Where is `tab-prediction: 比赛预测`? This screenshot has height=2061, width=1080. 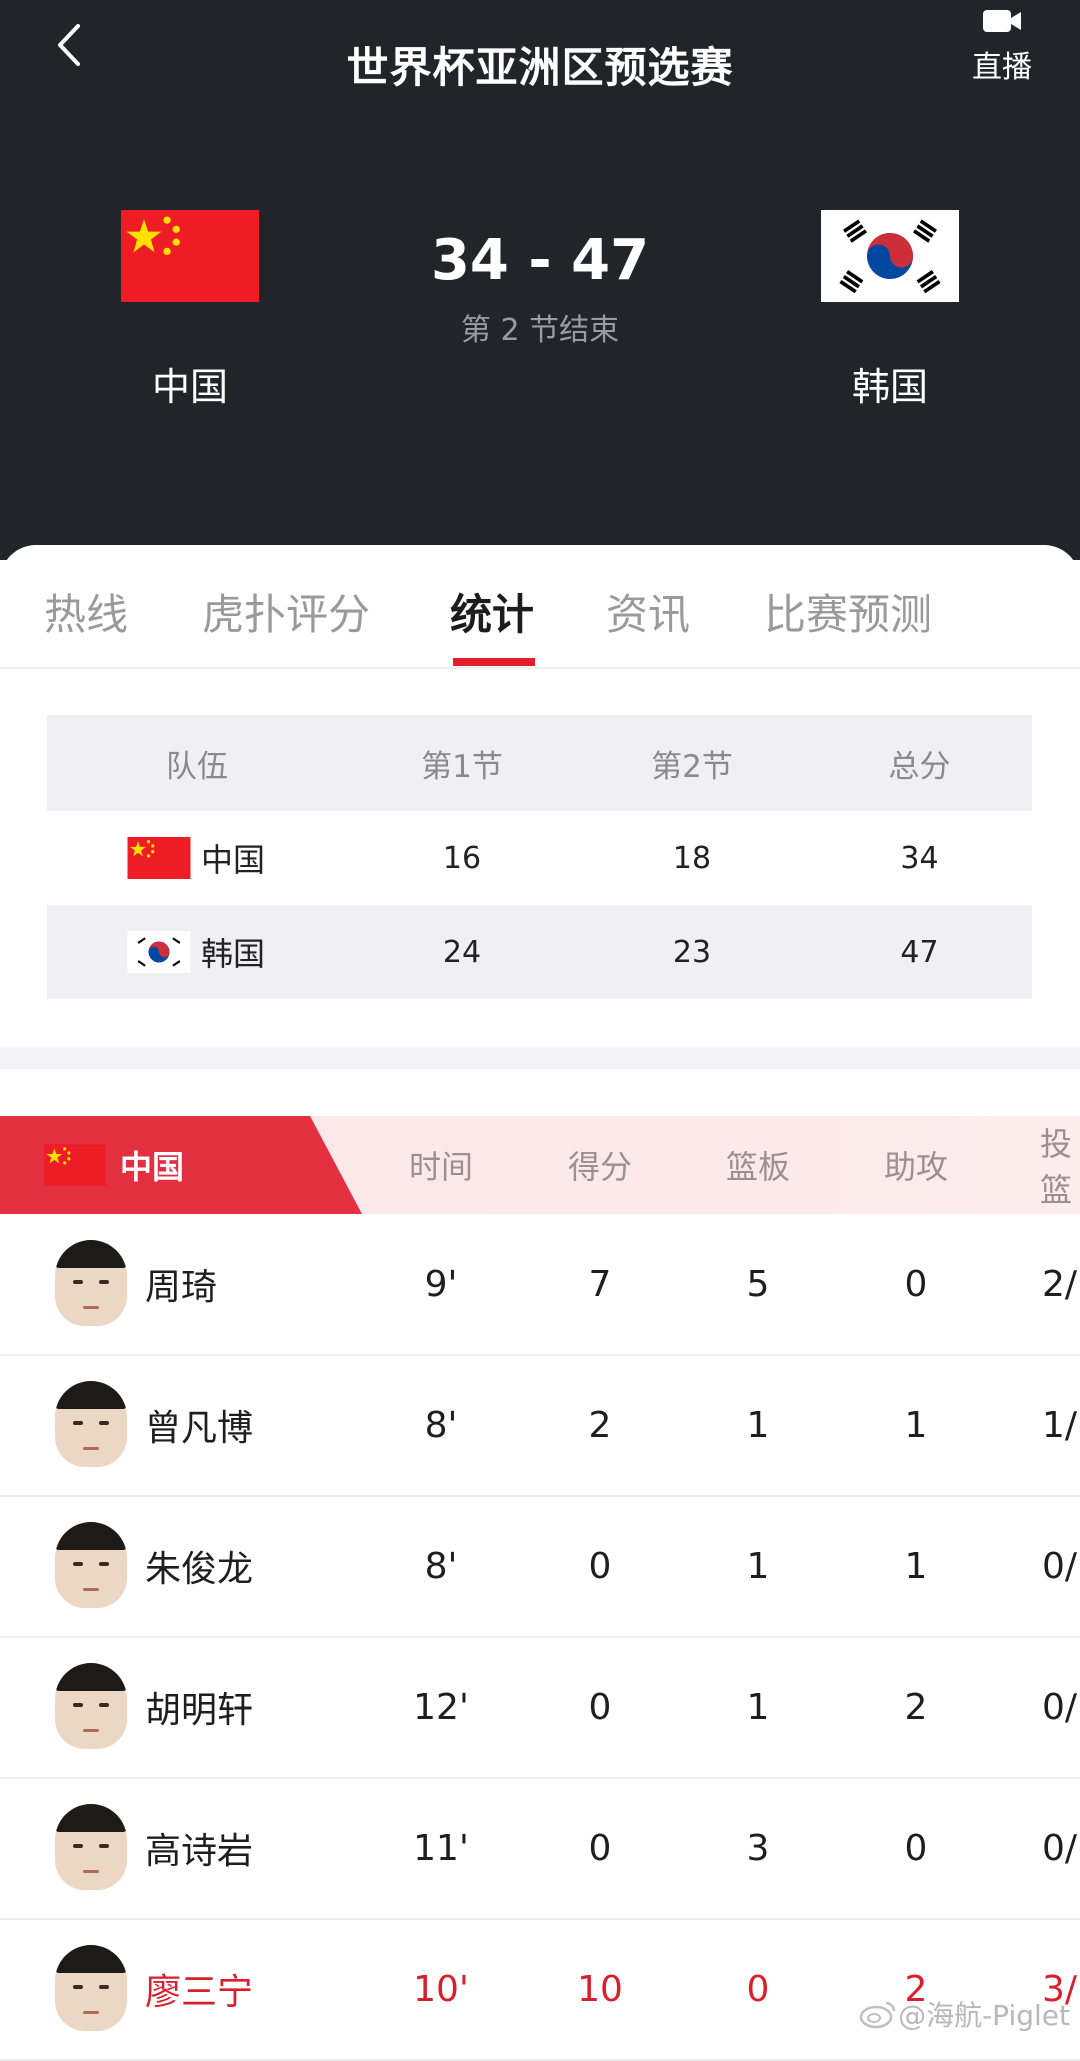 tab-prediction: 比赛预测 is located at coordinates (848, 611).